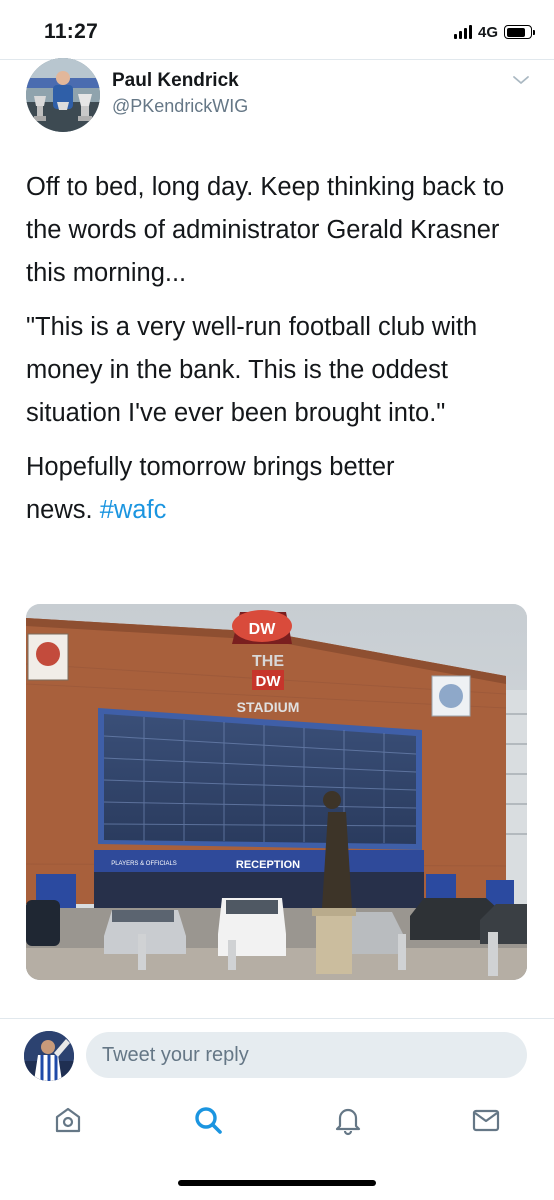 This screenshot has height=1200, width=554. What do you see at coordinates (281, 95) in the screenshot?
I see `tweet-header: Paul Kendrick @PKendrickWIG` at bounding box center [281, 95].